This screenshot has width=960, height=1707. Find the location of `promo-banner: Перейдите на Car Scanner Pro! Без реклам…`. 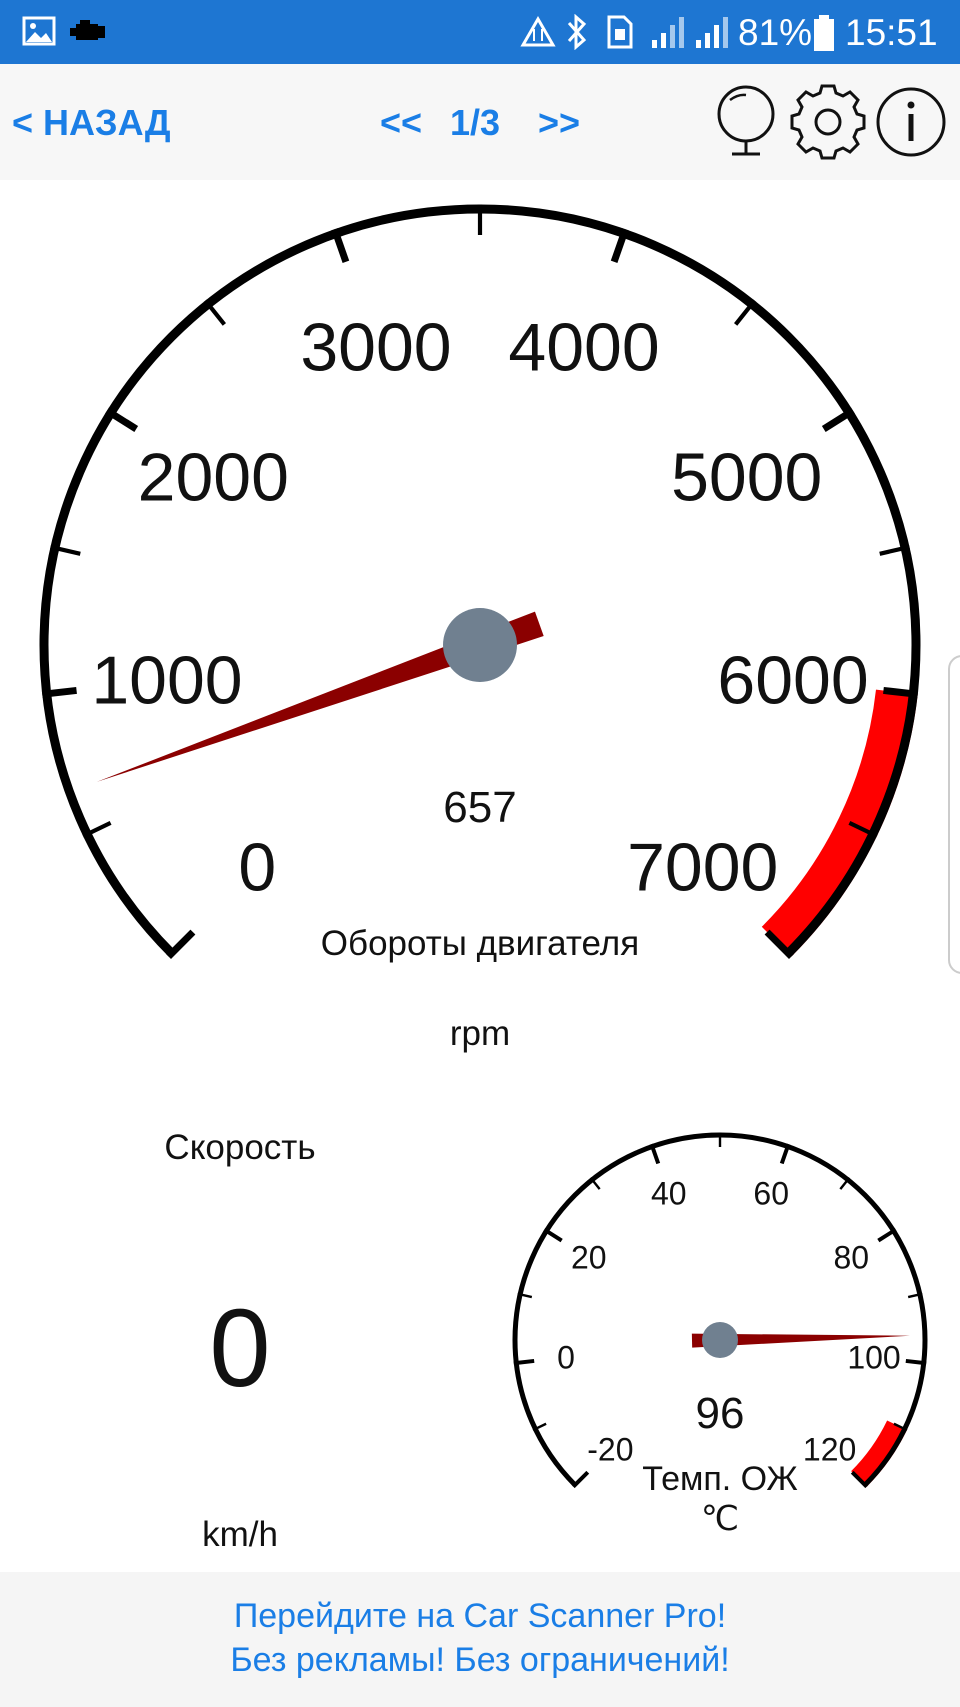

promo-banner: Перейдите на Car Scanner Pro! Без реклам… is located at coordinates (480, 1639).